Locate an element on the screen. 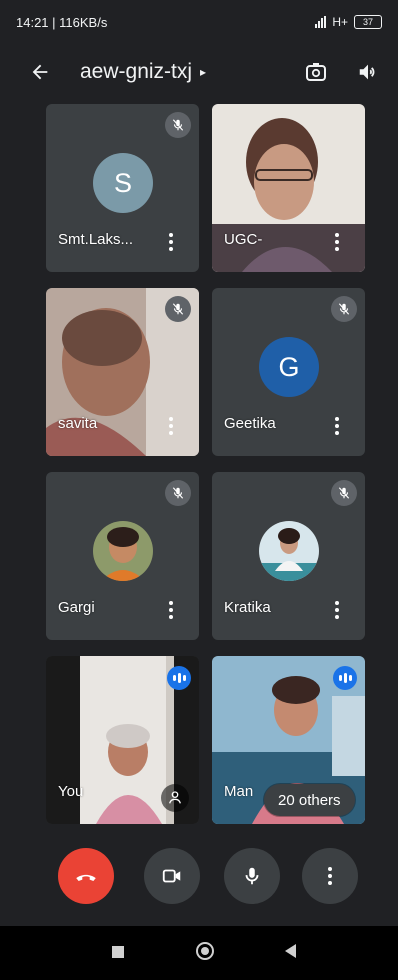 This screenshot has width=398, height=980. switch-camera-button is located at coordinates (316, 72).